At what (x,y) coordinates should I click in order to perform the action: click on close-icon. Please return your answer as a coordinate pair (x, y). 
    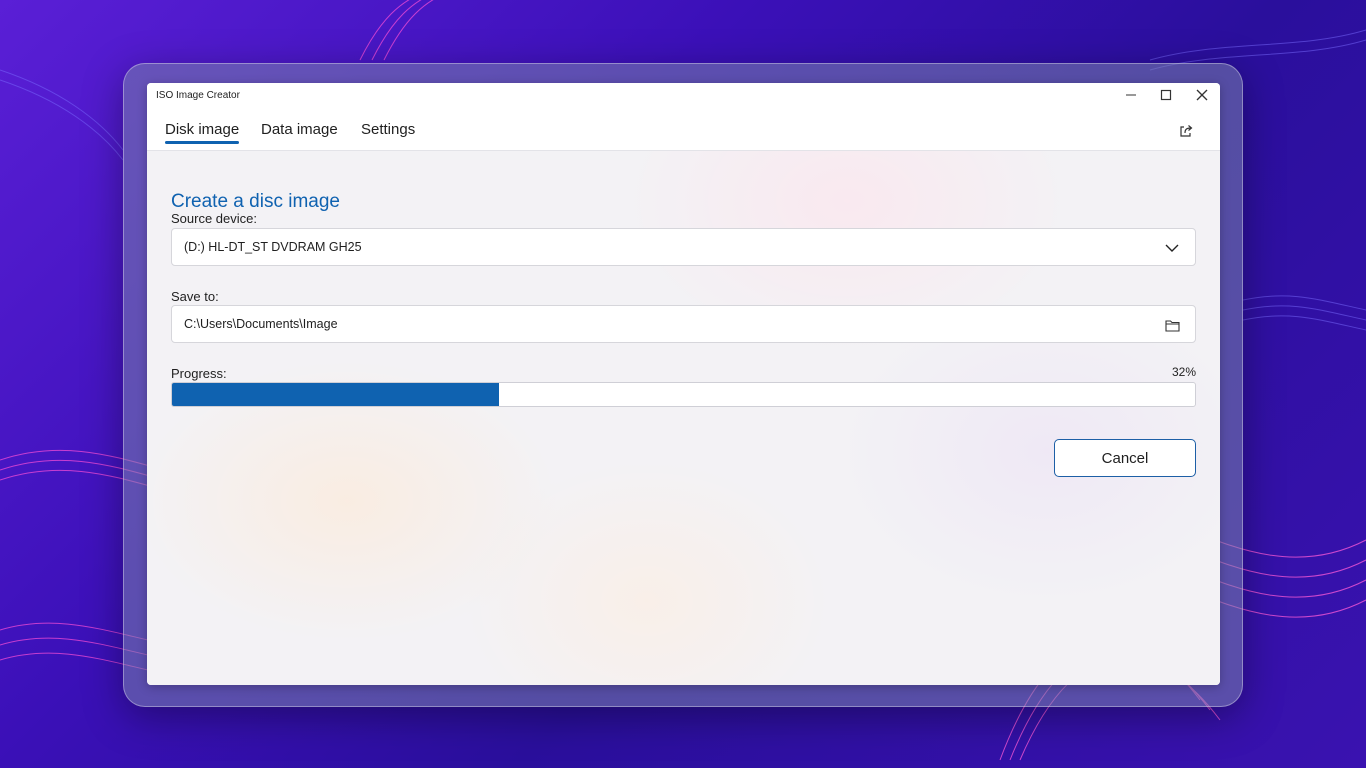
    Looking at the image, I should click on (1202, 95).